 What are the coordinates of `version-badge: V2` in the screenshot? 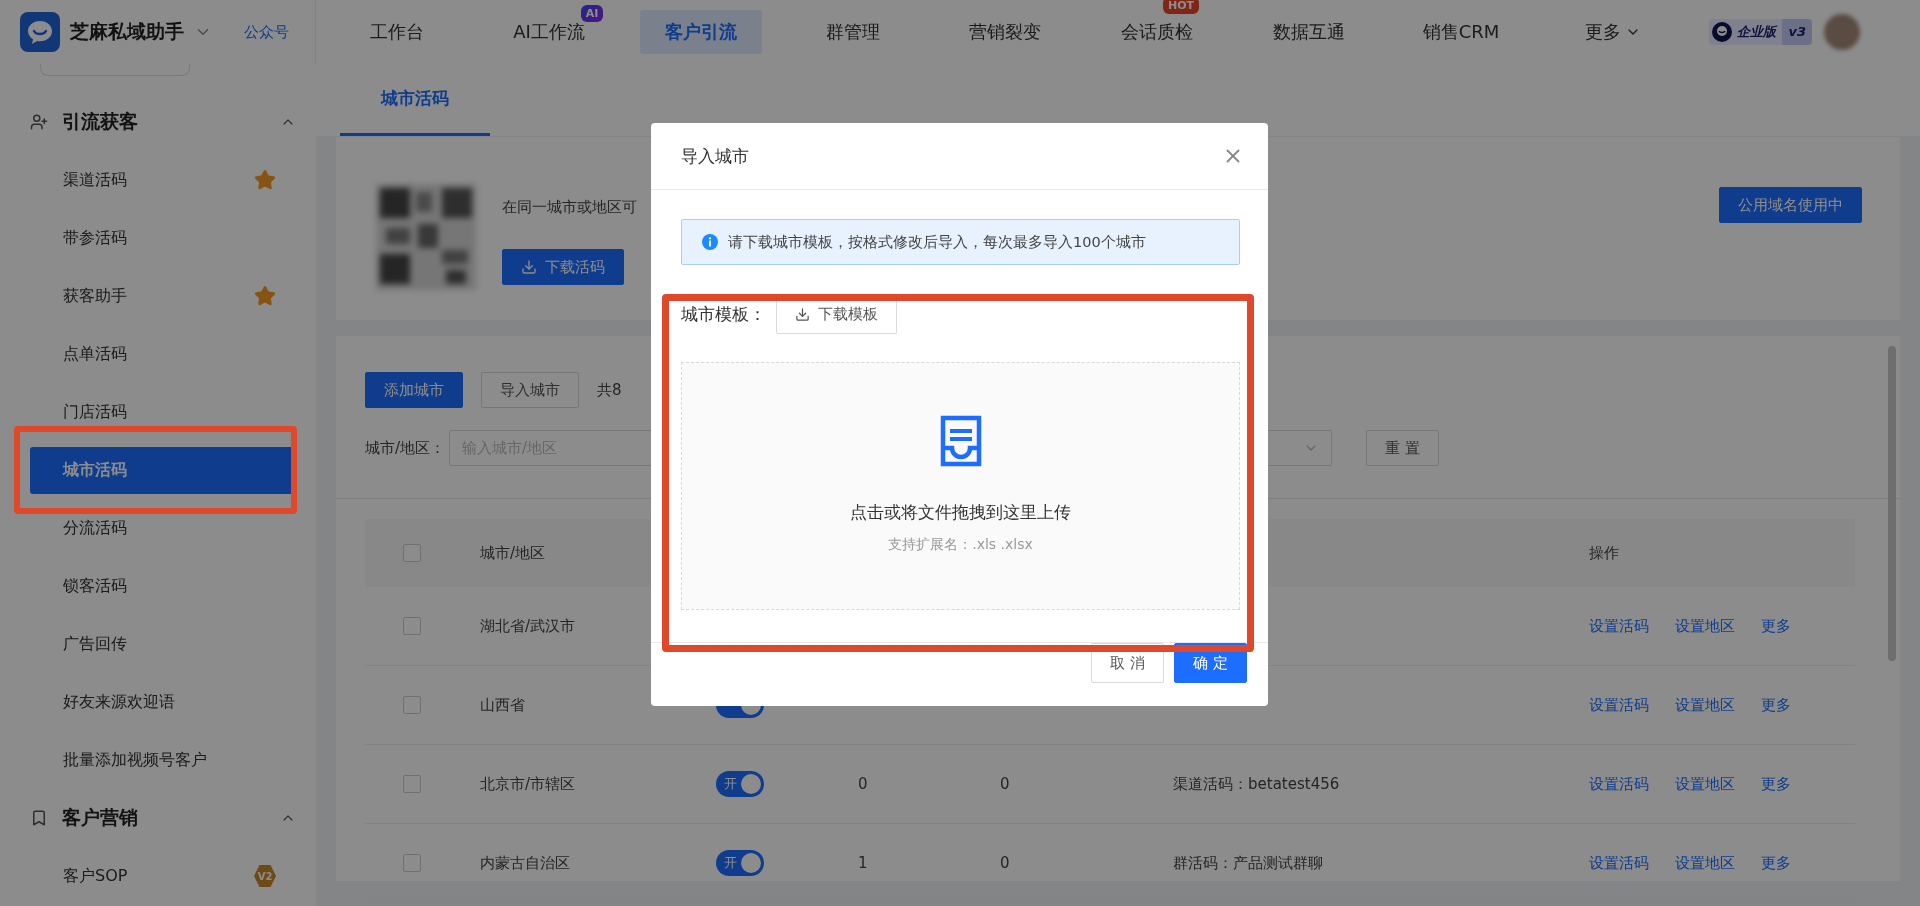 It's located at (265, 876).